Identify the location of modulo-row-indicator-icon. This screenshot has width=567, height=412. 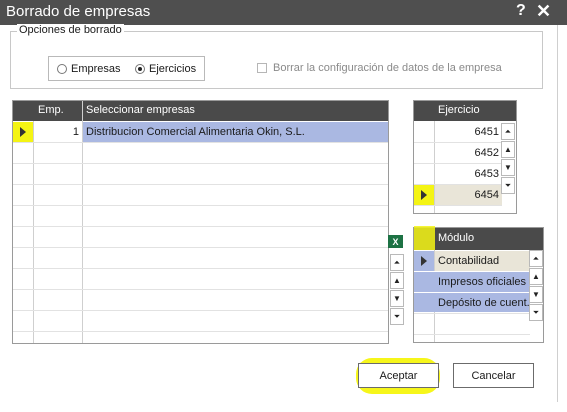
(424, 261).